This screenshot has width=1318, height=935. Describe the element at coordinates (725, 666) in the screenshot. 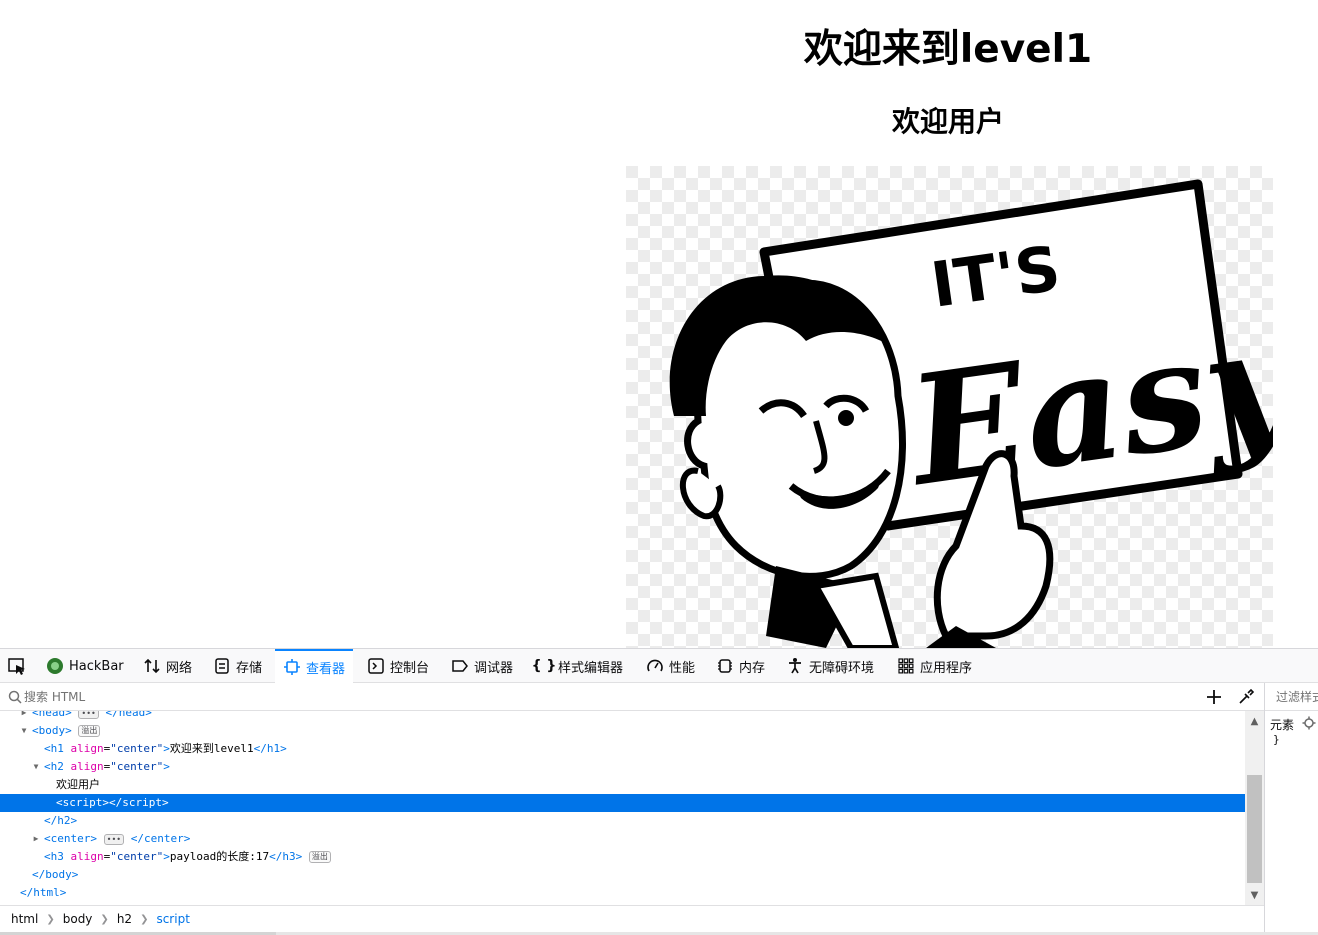

I see `memory-icon` at that location.